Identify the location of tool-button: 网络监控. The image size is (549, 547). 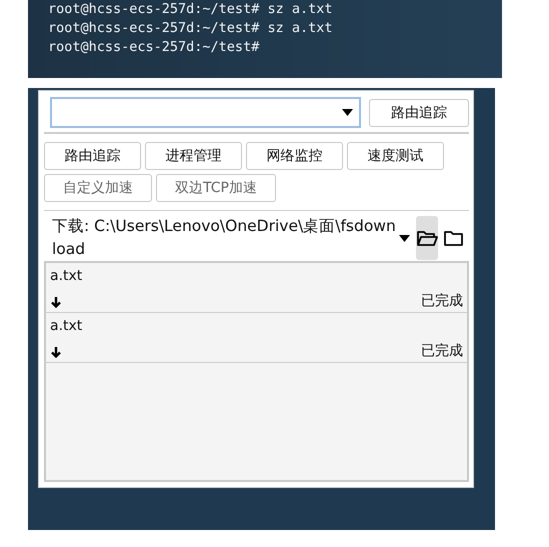
(294, 156).